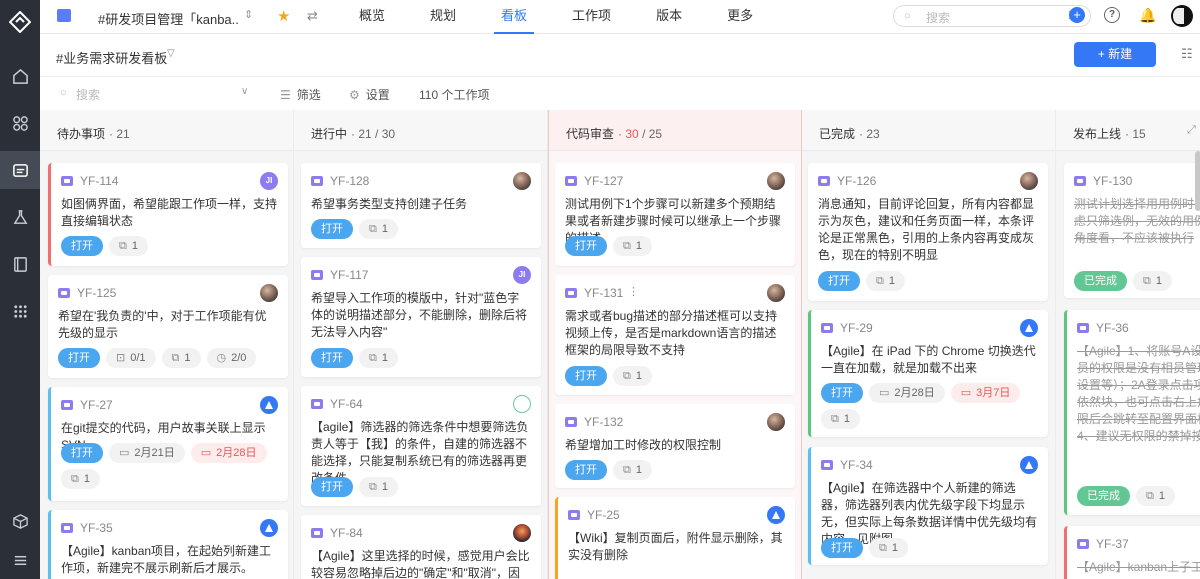  I want to click on app-logo-icon, so click(20, 22).